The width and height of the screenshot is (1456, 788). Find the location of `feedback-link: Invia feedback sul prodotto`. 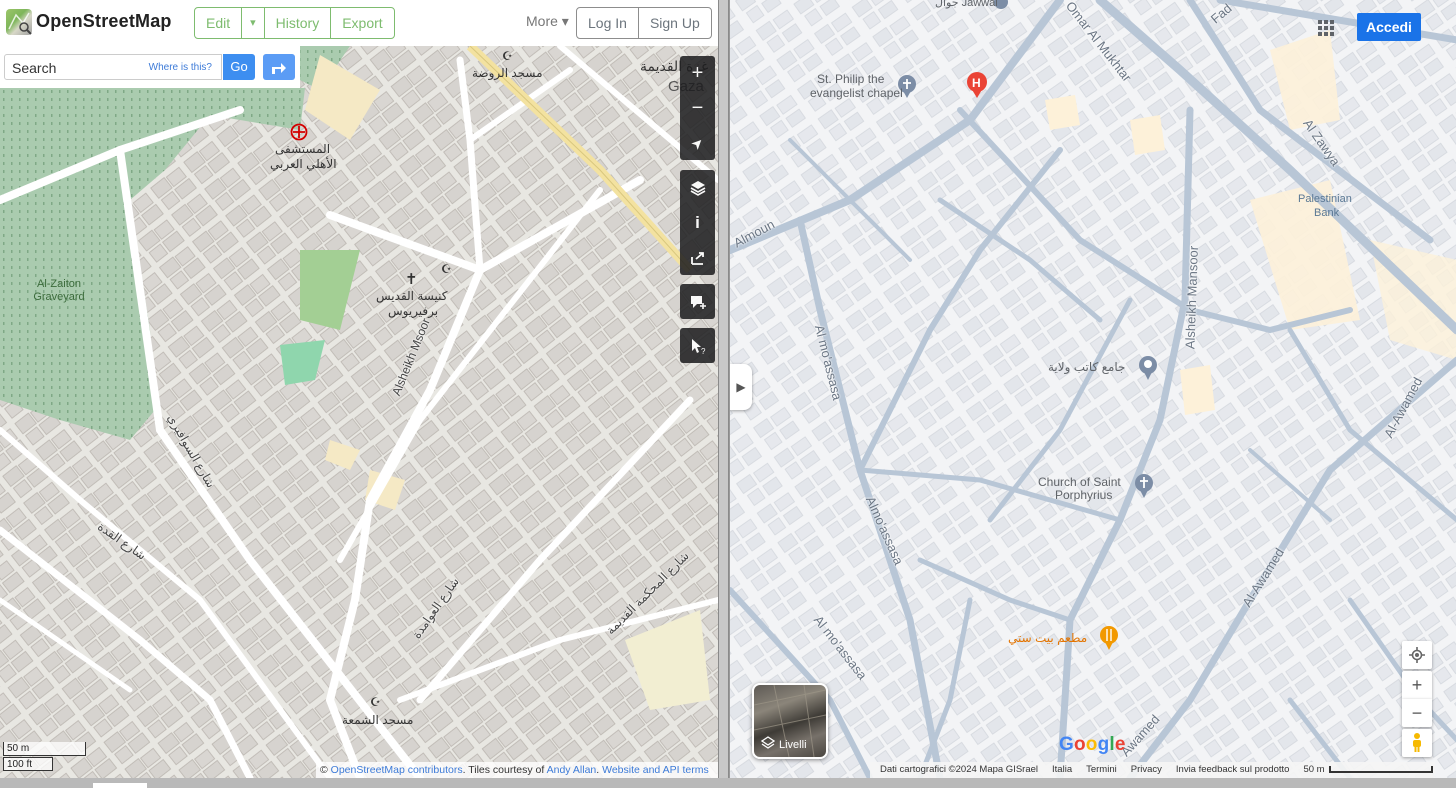

feedback-link: Invia feedback sul prodotto is located at coordinates (1233, 770).